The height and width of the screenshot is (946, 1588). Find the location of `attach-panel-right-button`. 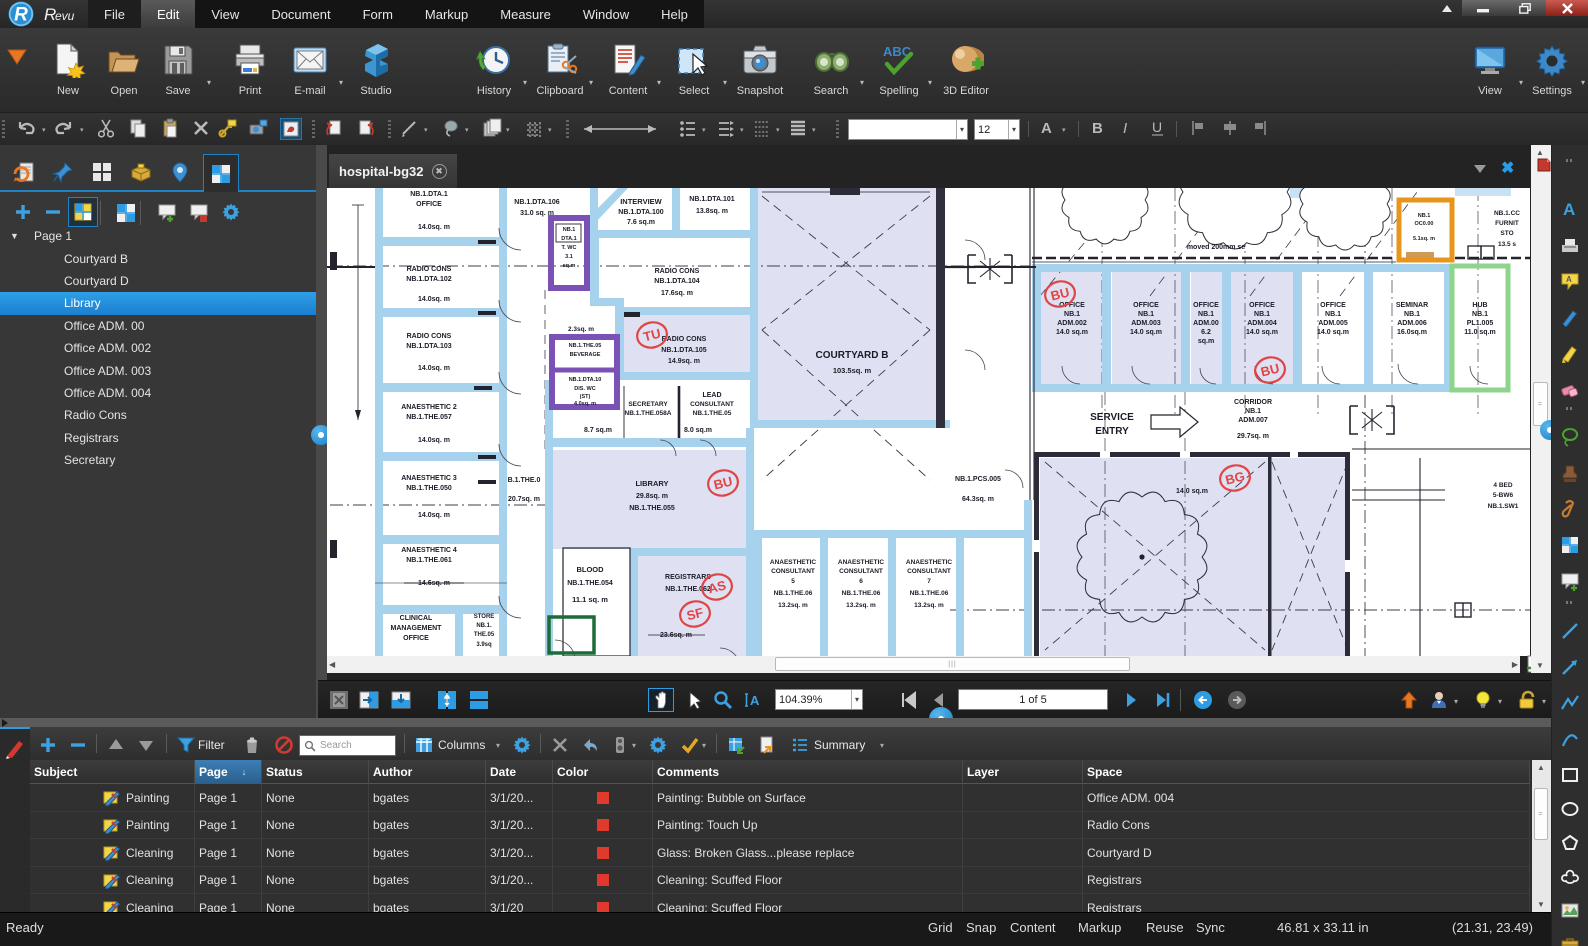

attach-panel-right-button is located at coordinates (369, 700).